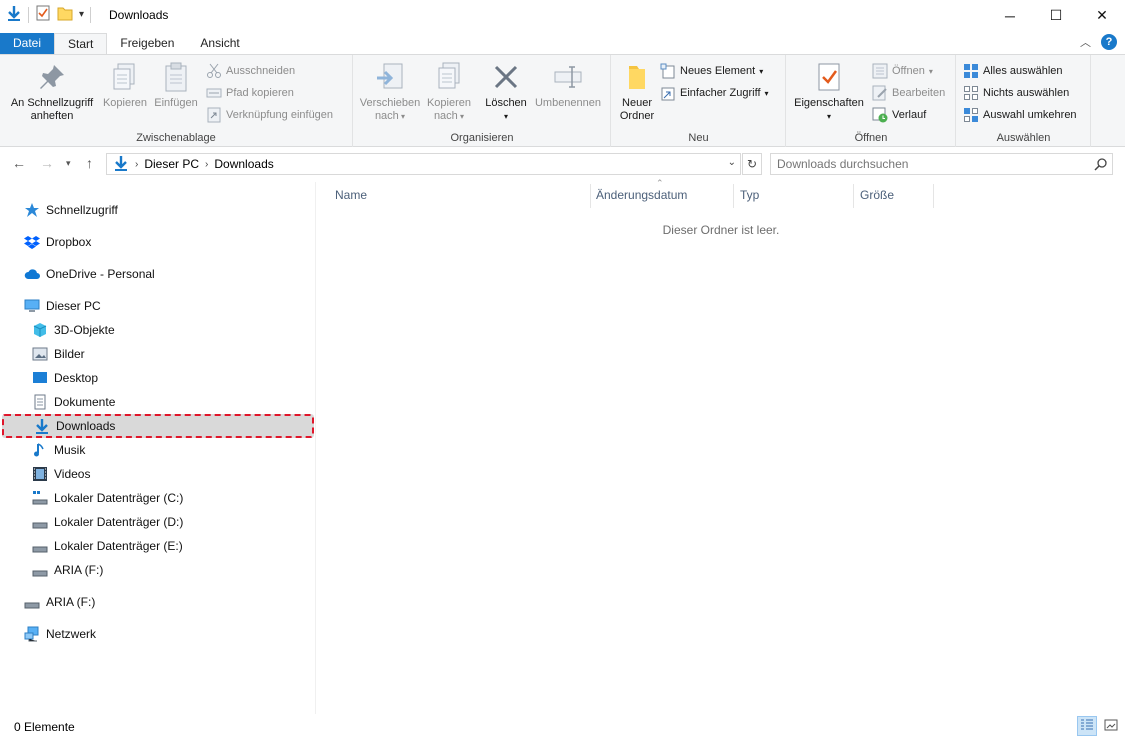  I want to click on sidebar-item-videos: Videos, so click(61, 474).